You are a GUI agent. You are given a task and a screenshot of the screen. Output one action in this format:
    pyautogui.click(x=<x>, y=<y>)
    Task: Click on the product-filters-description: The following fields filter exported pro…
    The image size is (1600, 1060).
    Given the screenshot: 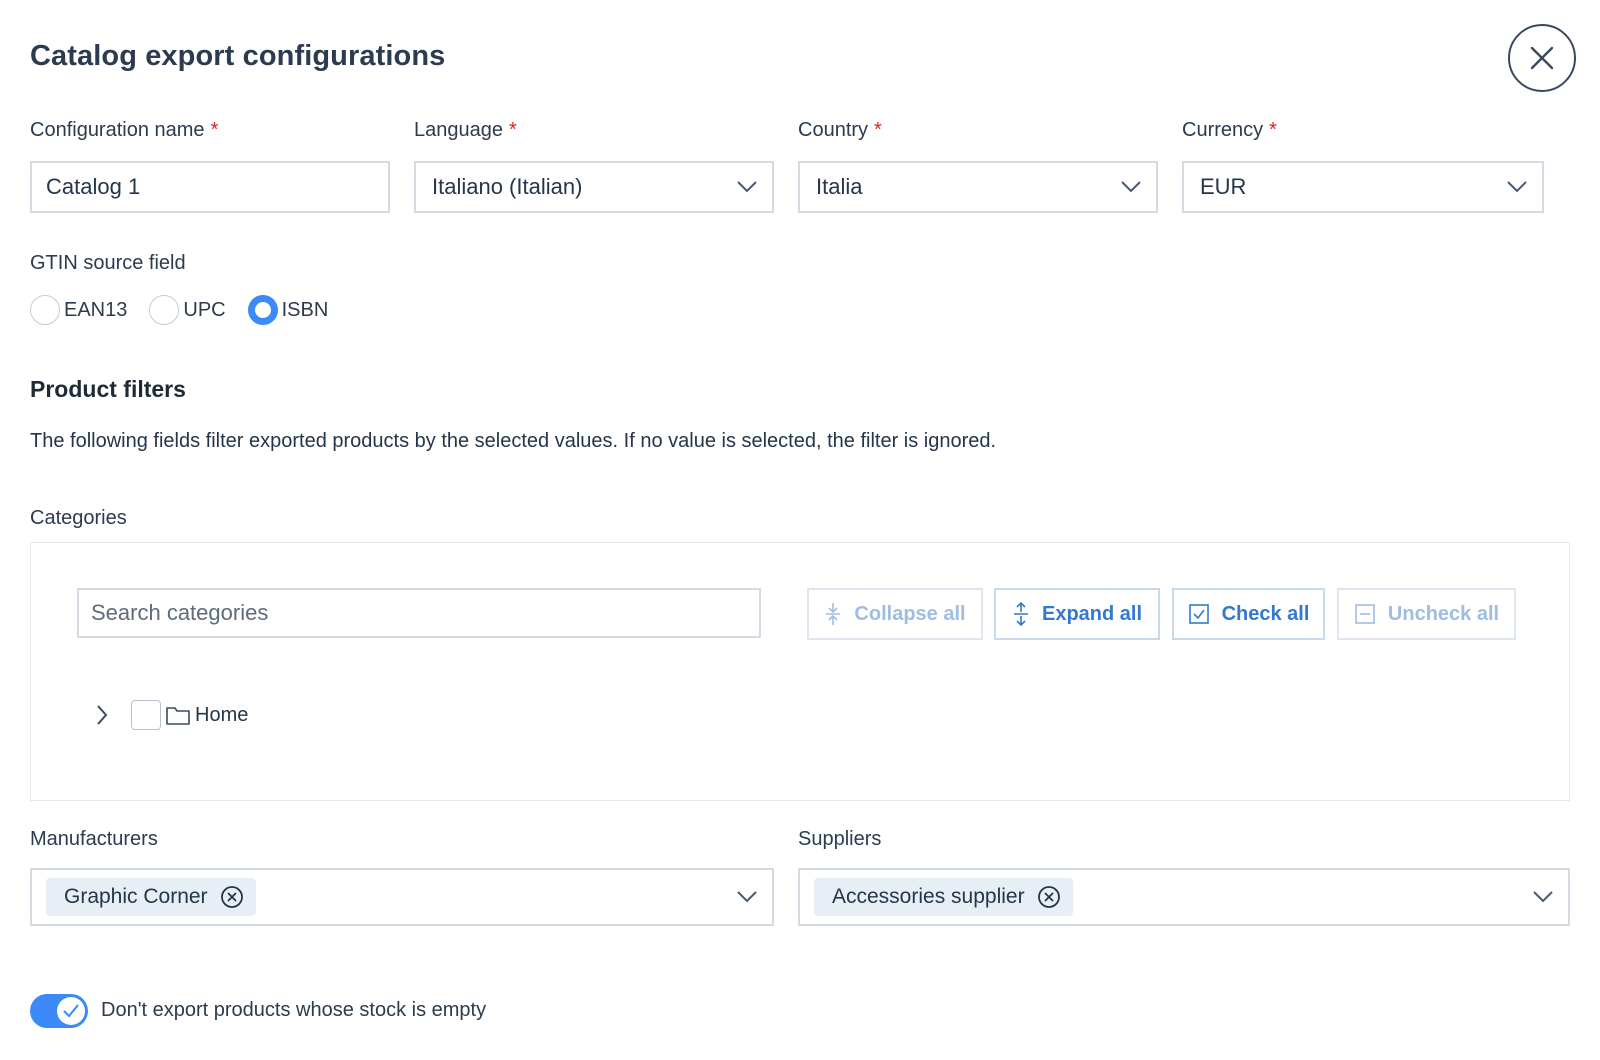 What is the action you would take?
    pyautogui.click(x=513, y=441)
    